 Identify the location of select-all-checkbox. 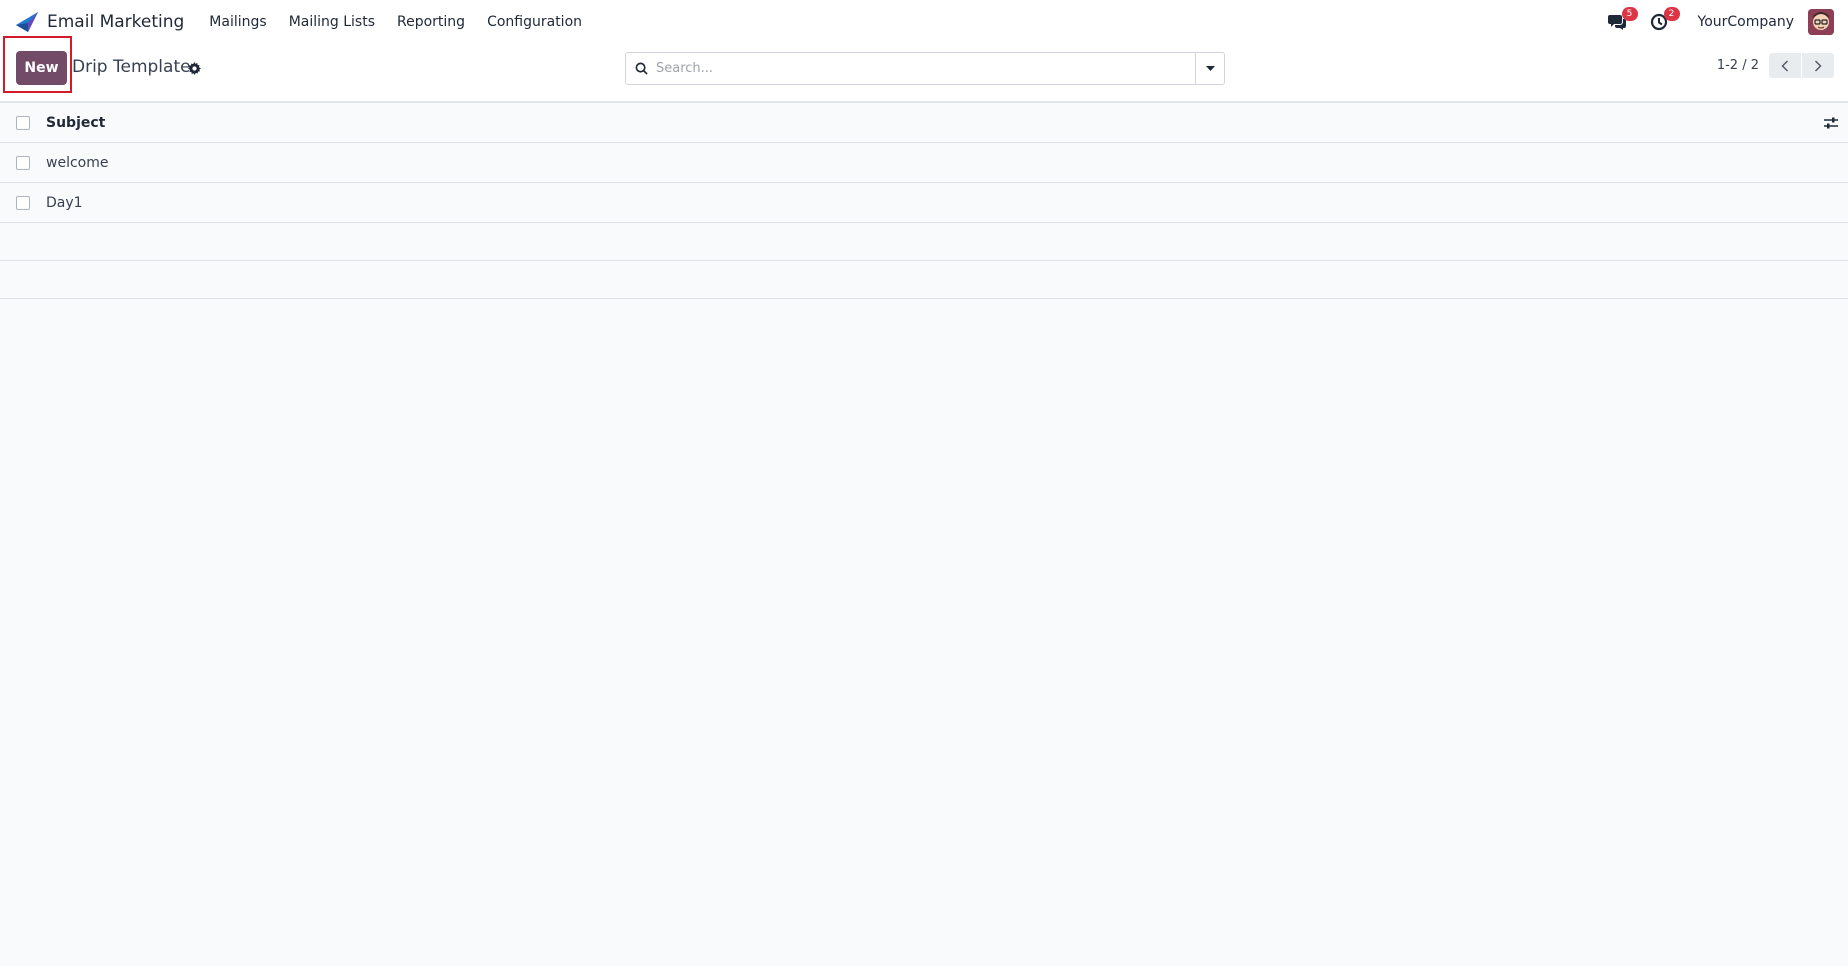
(23, 122).